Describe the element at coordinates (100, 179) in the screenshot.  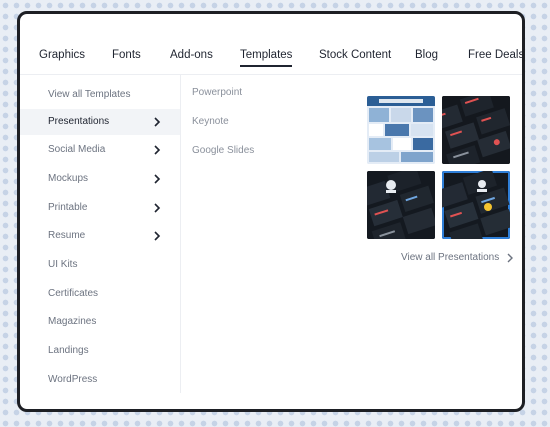
I see `sidebar-item-mockups: Mockups` at that location.